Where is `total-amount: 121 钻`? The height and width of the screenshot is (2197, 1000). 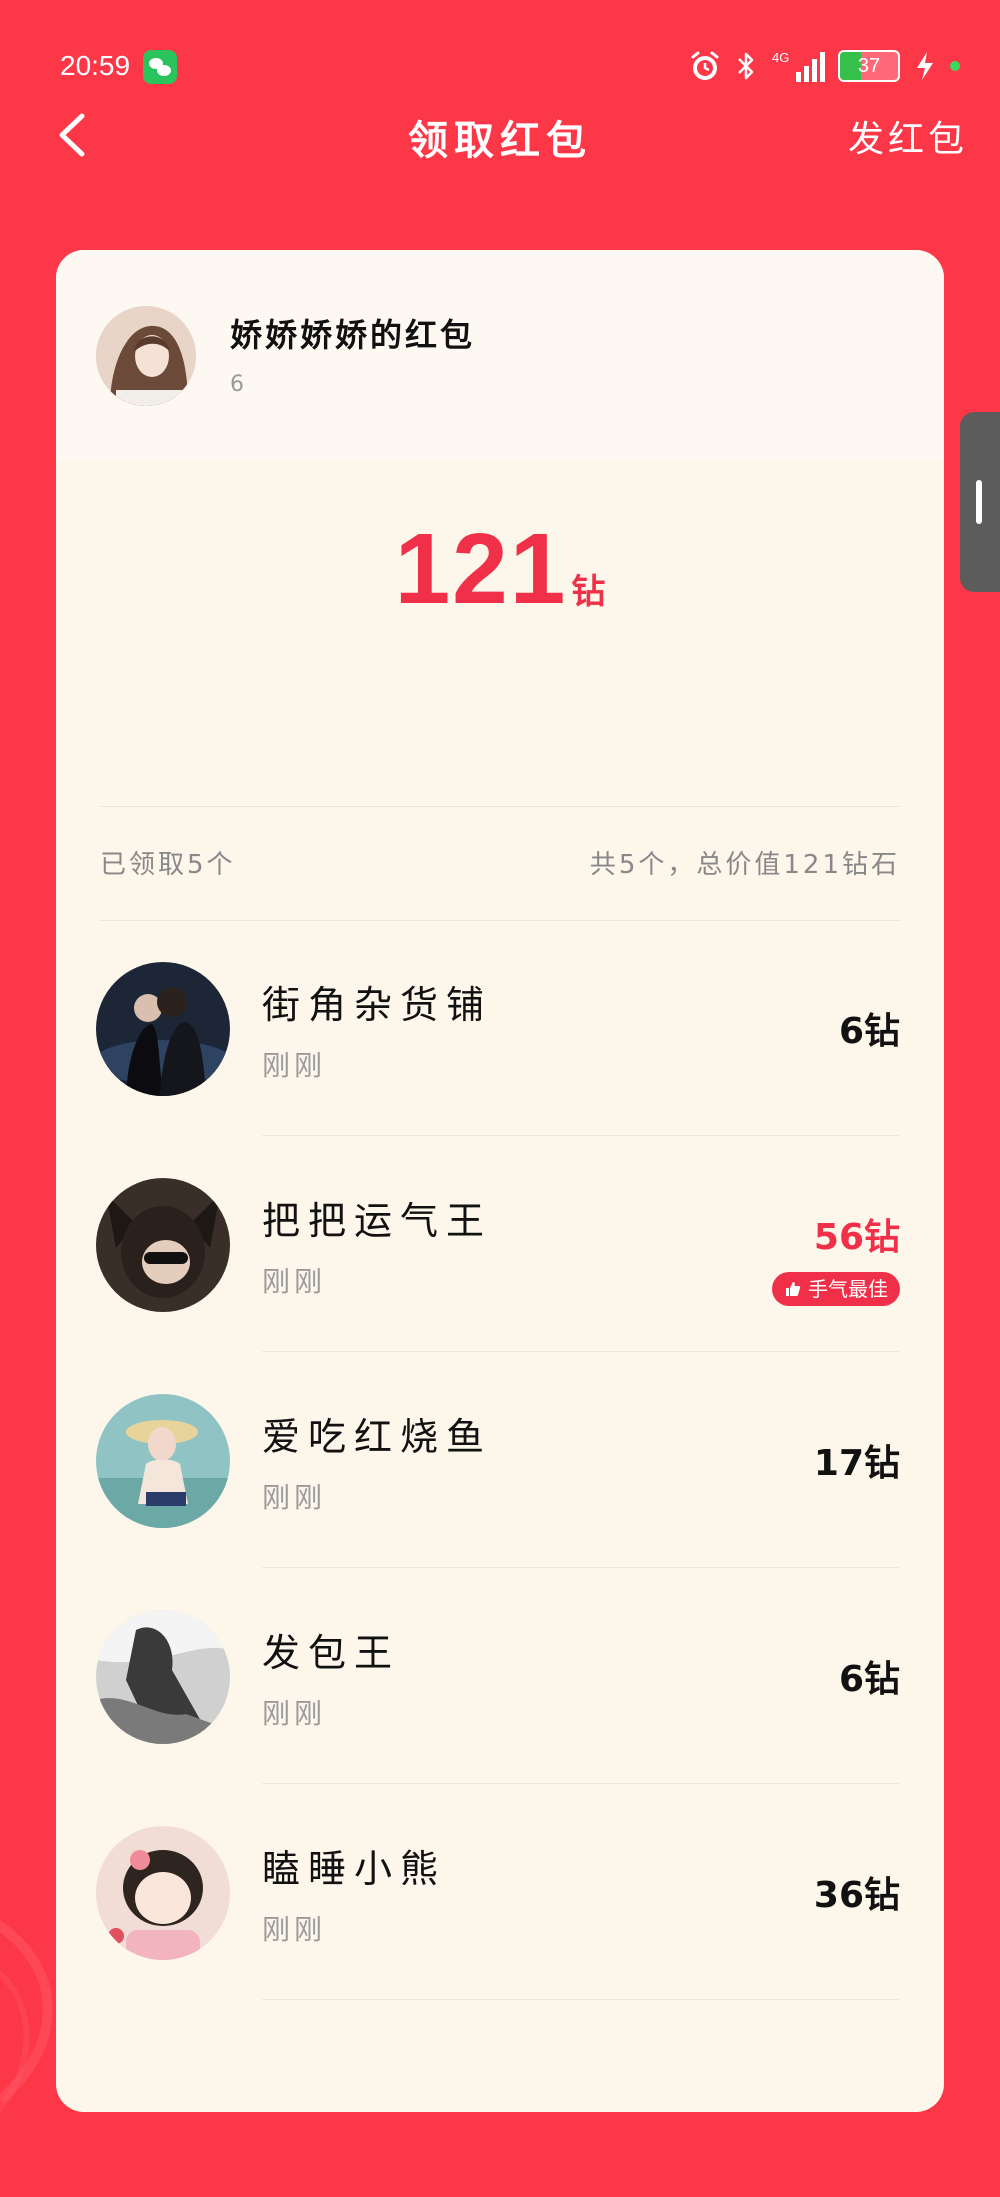 total-amount: 121 钻 is located at coordinates (500, 569).